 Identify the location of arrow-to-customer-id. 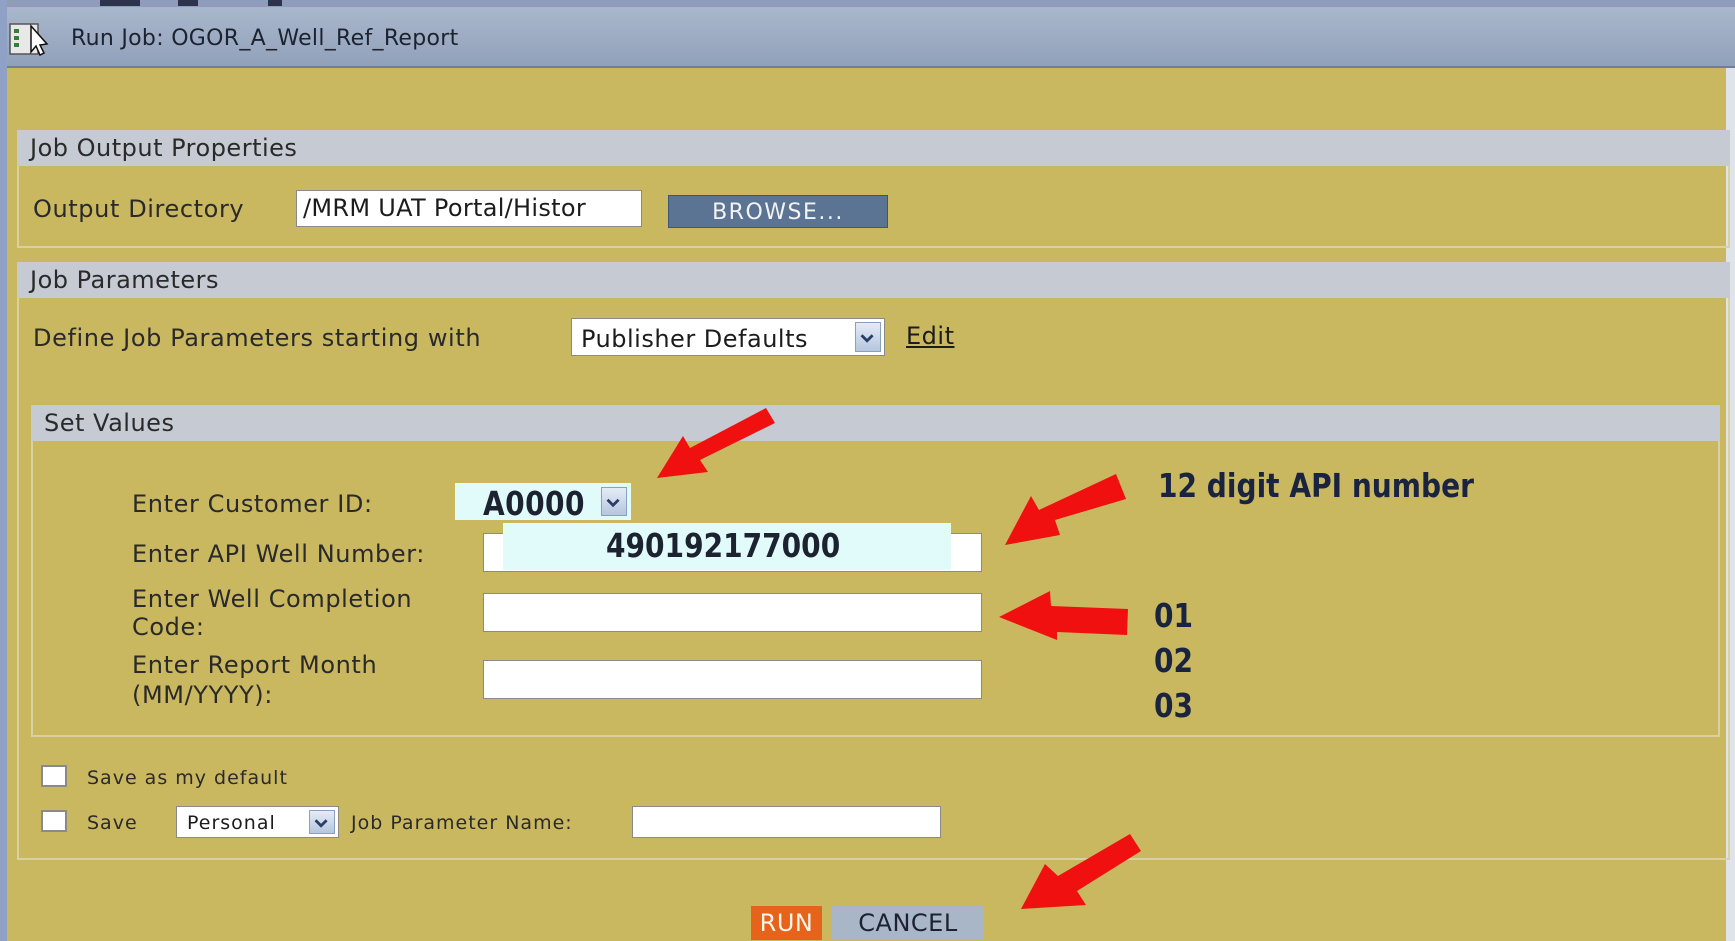
(716, 443).